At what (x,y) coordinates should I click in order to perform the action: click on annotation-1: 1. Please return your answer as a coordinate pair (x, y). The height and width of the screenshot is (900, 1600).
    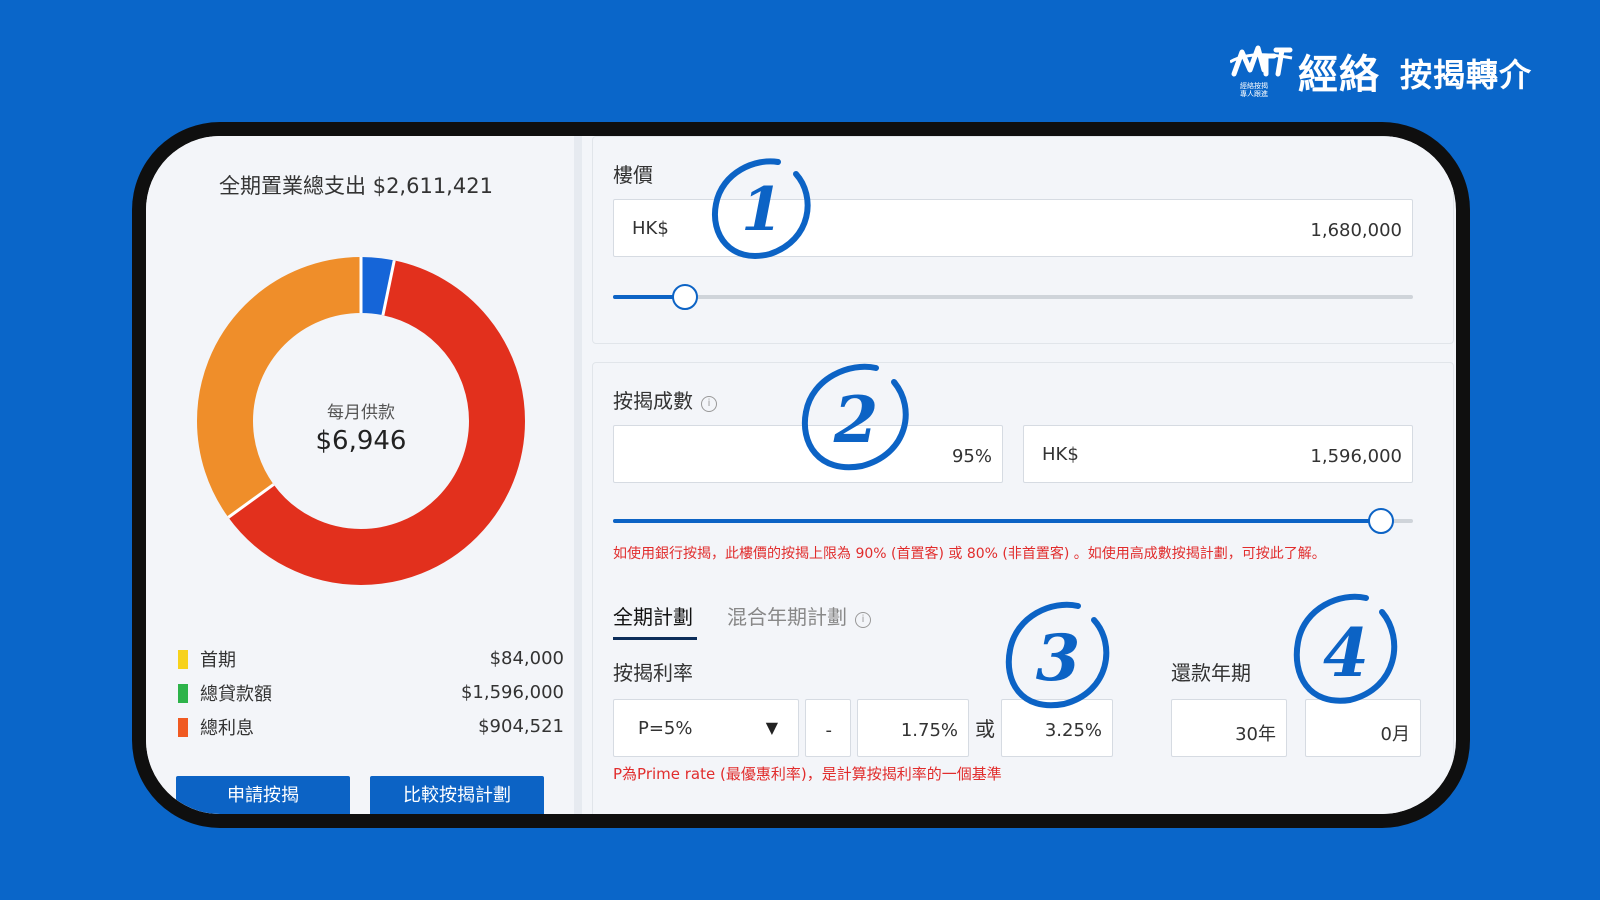
    Looking at the image, I should click on (764, 208).